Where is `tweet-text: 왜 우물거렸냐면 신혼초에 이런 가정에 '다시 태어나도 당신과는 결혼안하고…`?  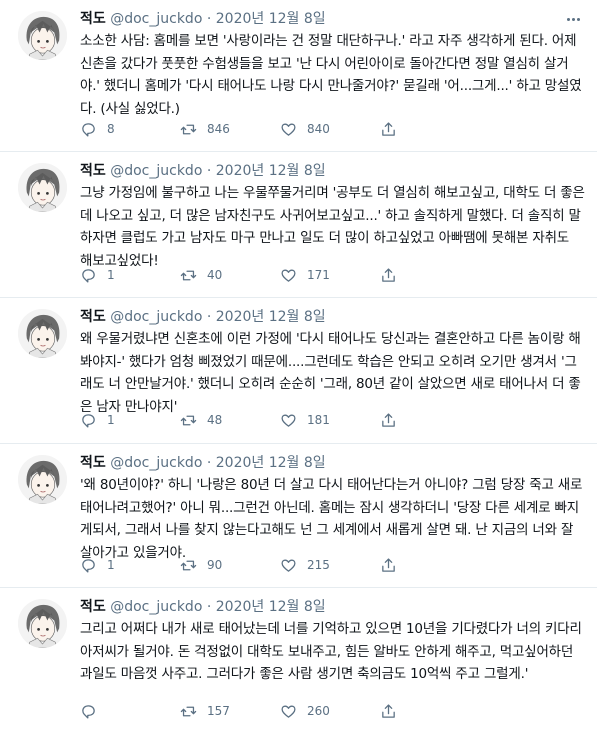 tweet-text: 왜 우물거렸냐면 신혼초에 이런 가정에 '다시 태어나도 당신과는 결혼안하고… is located at coordinates (330, 373).